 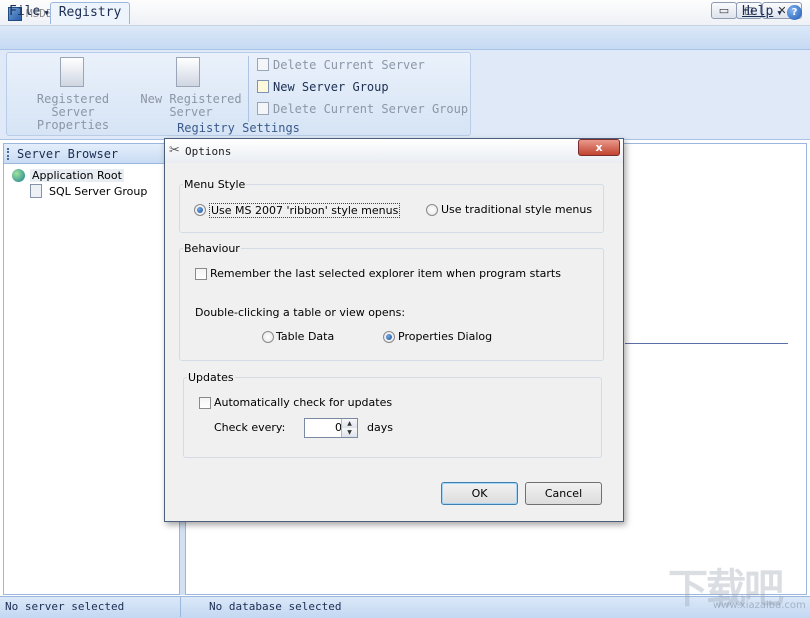 I want to click on delete-current-server-group-button: Delete Current Server Group, so click(x=362, y=109).